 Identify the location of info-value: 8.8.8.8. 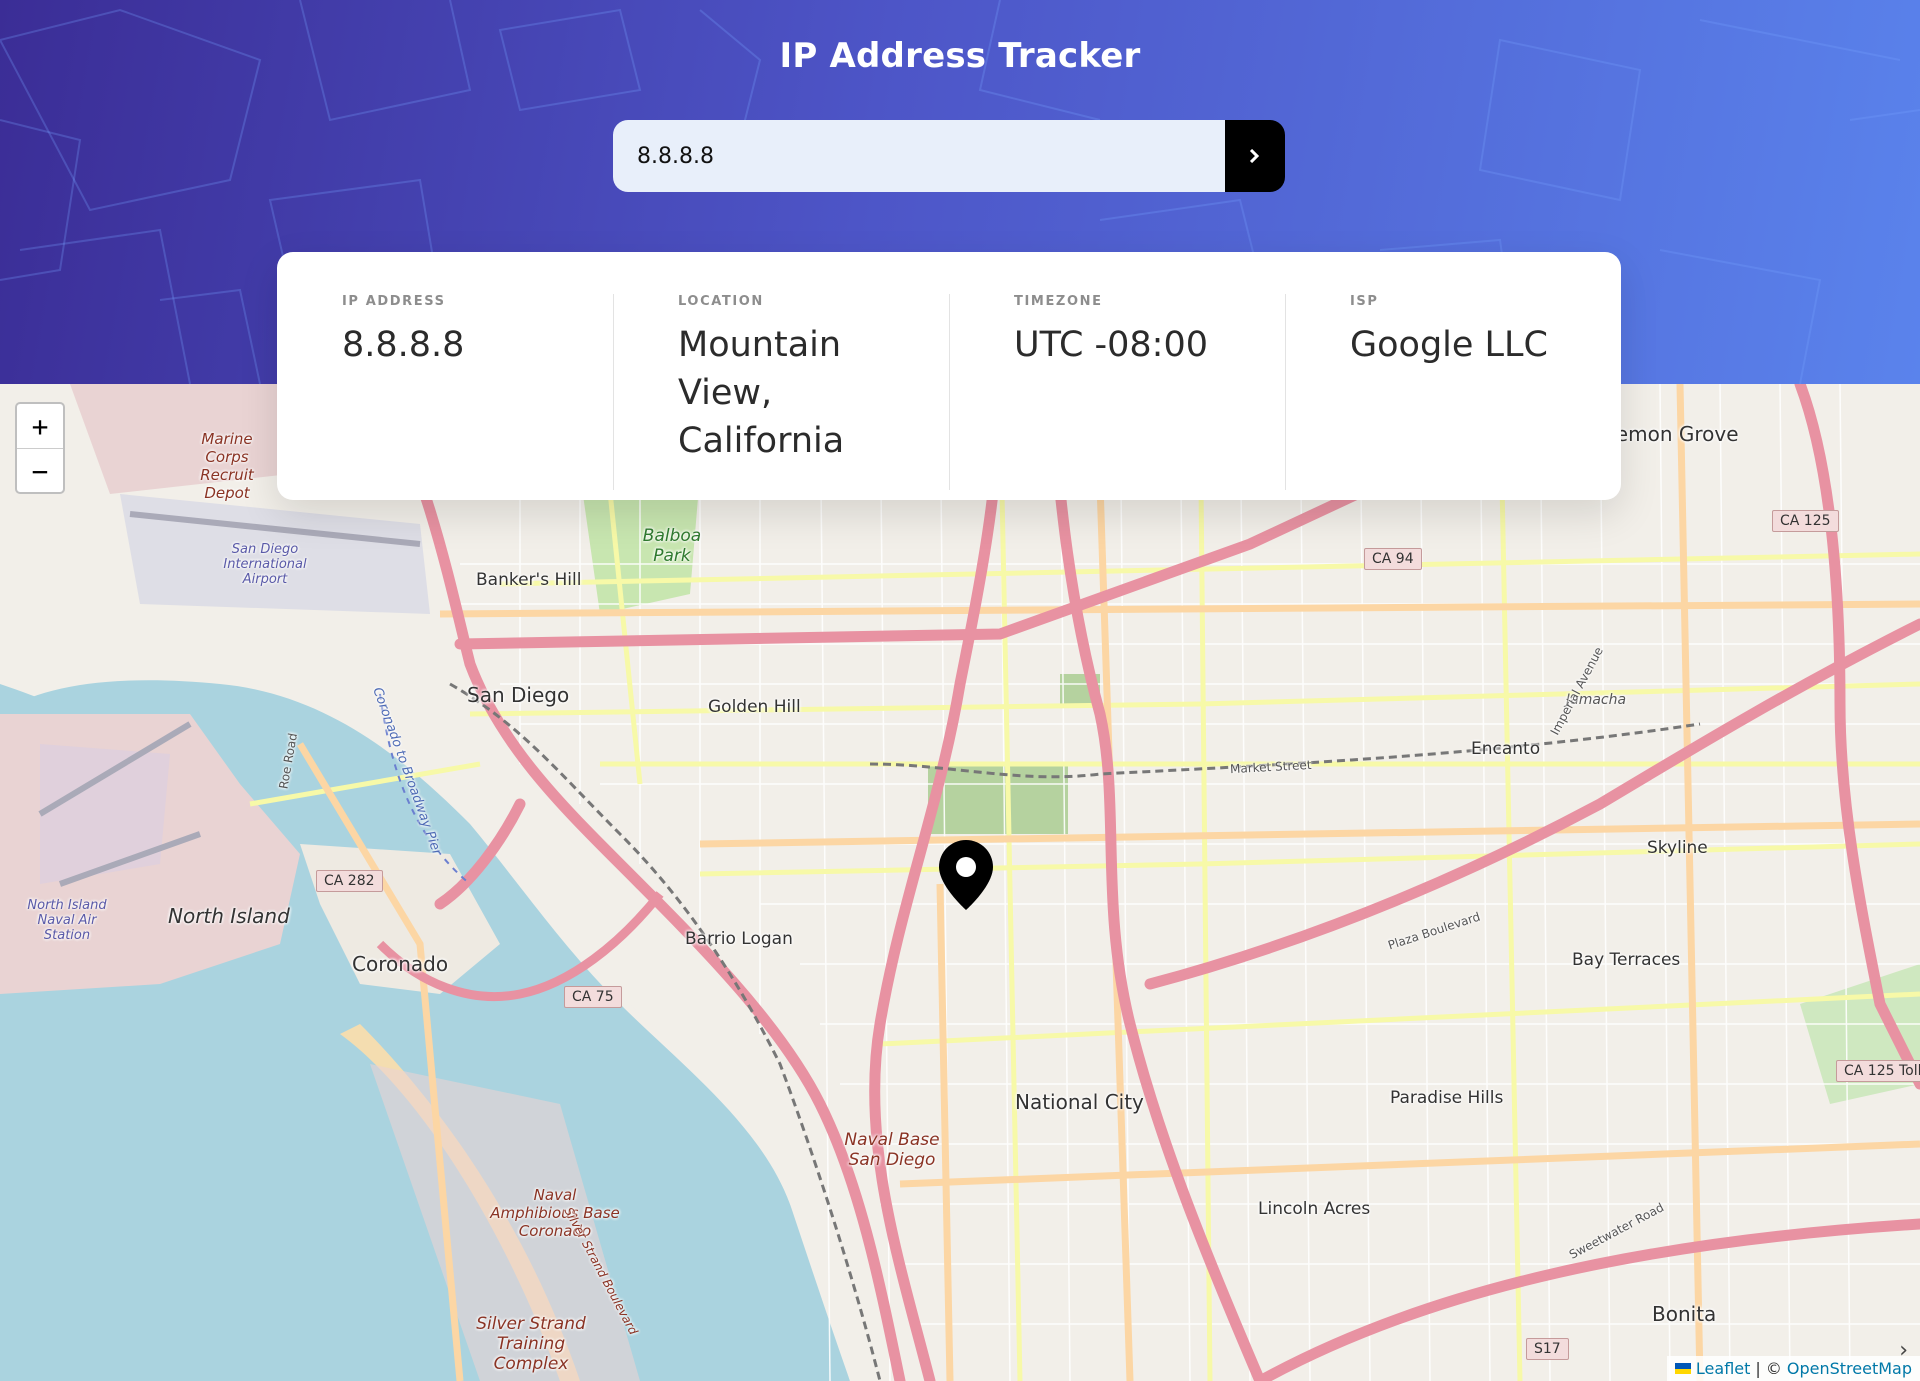
(403, 345).